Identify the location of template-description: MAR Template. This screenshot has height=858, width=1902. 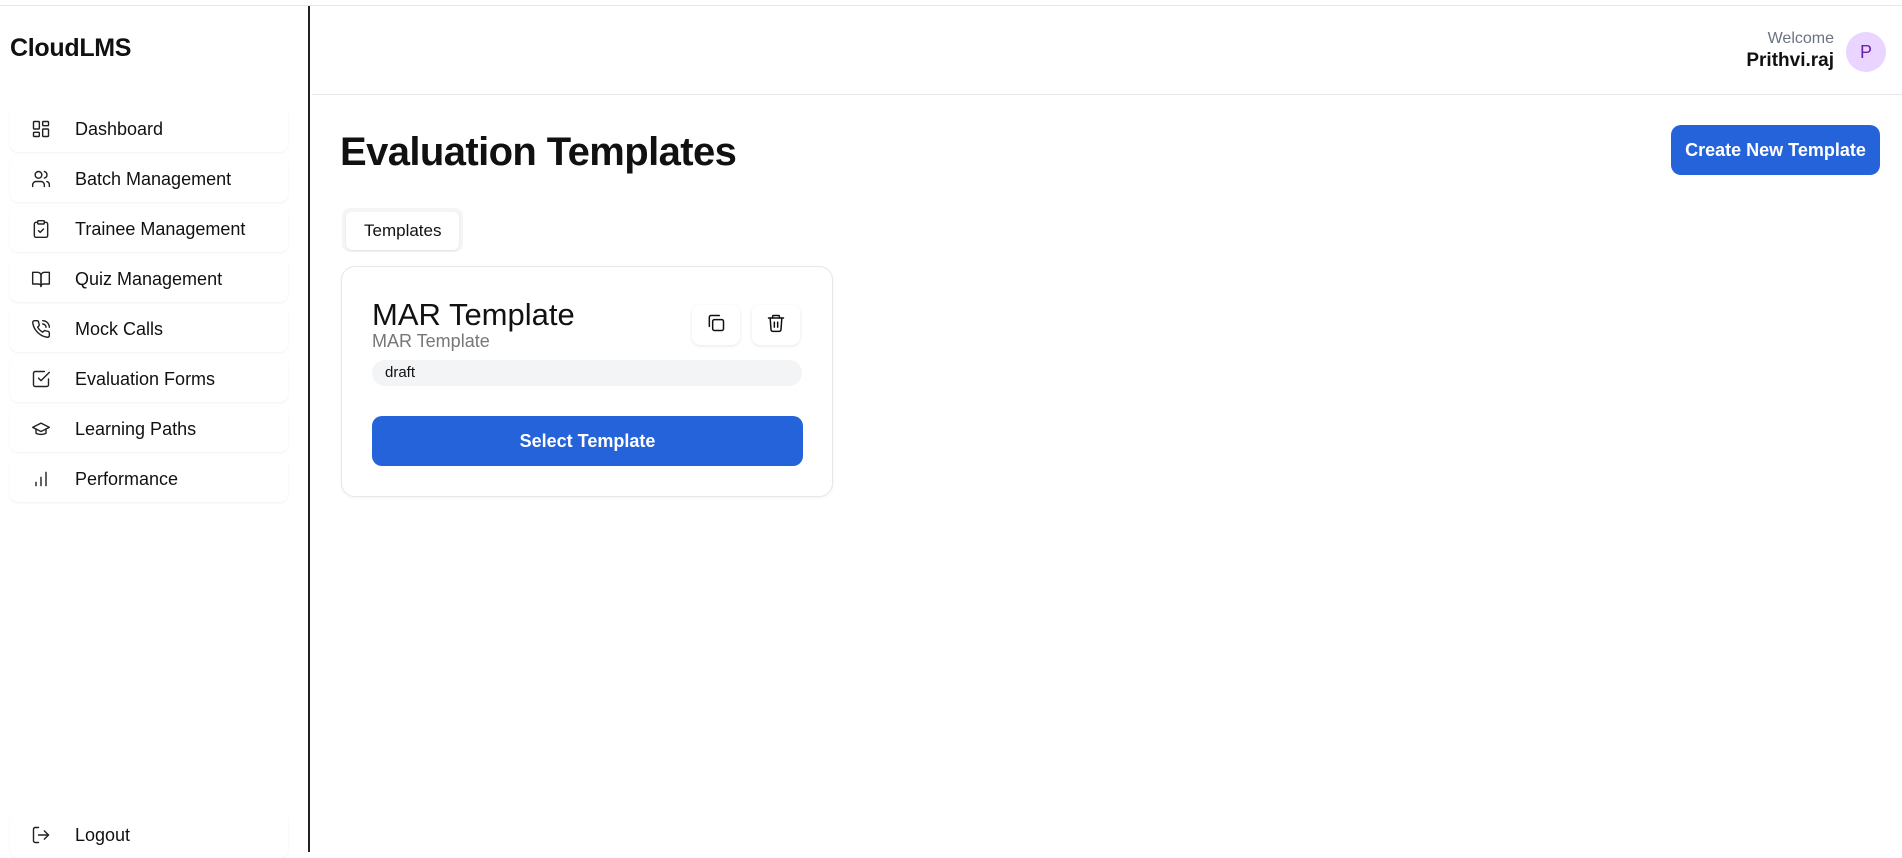
(431, 341).